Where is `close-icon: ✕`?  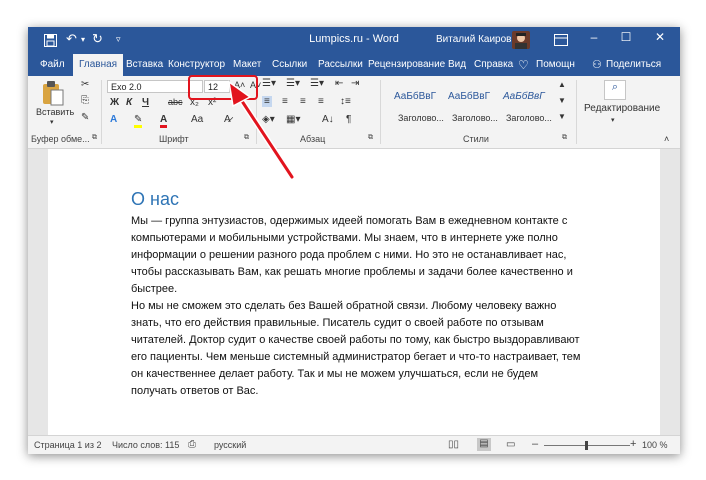 close-icon: ✕ is located at coordinates (660, 37).